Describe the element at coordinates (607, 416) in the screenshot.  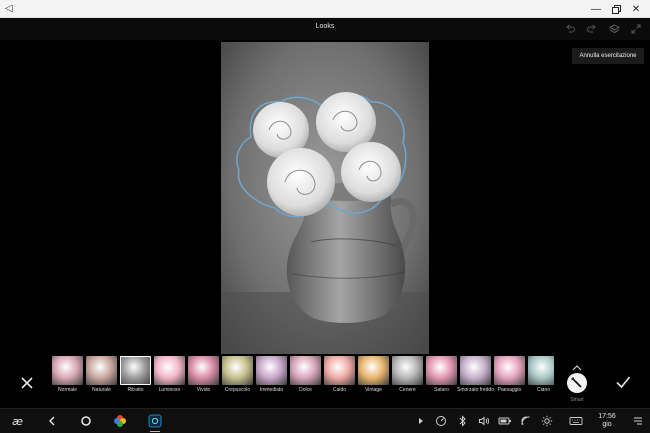
I see `clock-time: 17:56` at that location.